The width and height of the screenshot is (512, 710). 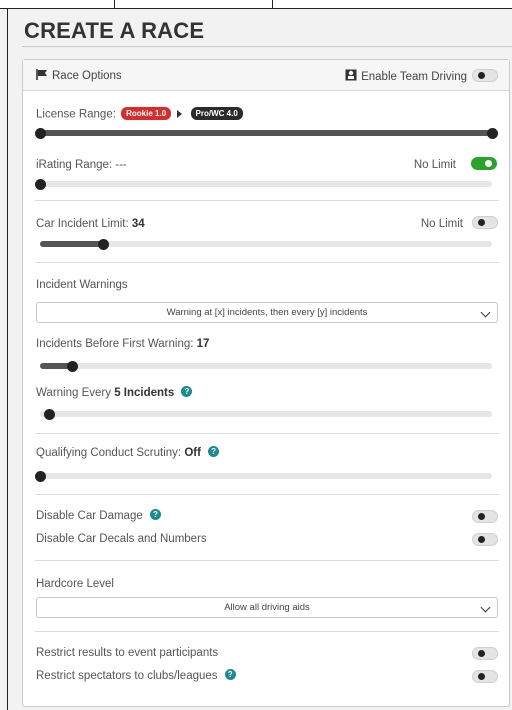 What do you see at coordinates (76, 114) in the screenshot?
I see `license-range-label: License Range:` at bounding box center [76, 114].